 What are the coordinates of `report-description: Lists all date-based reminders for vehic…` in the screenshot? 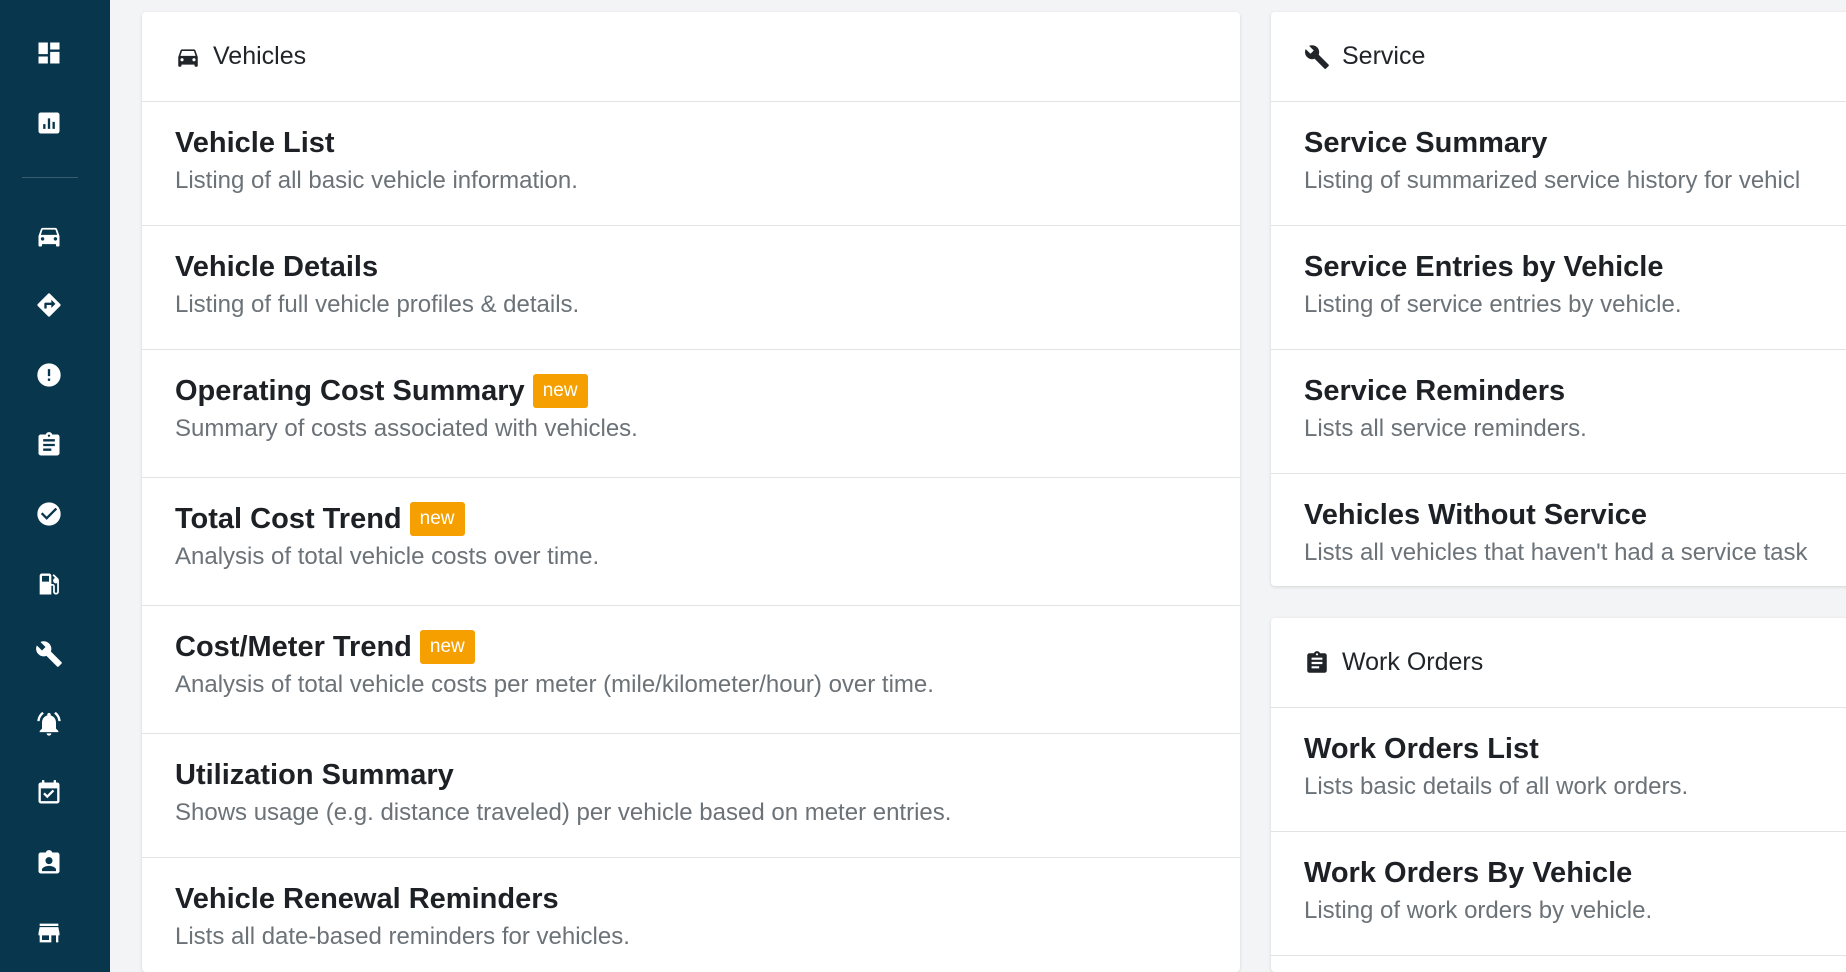 It's located at (402, 936).